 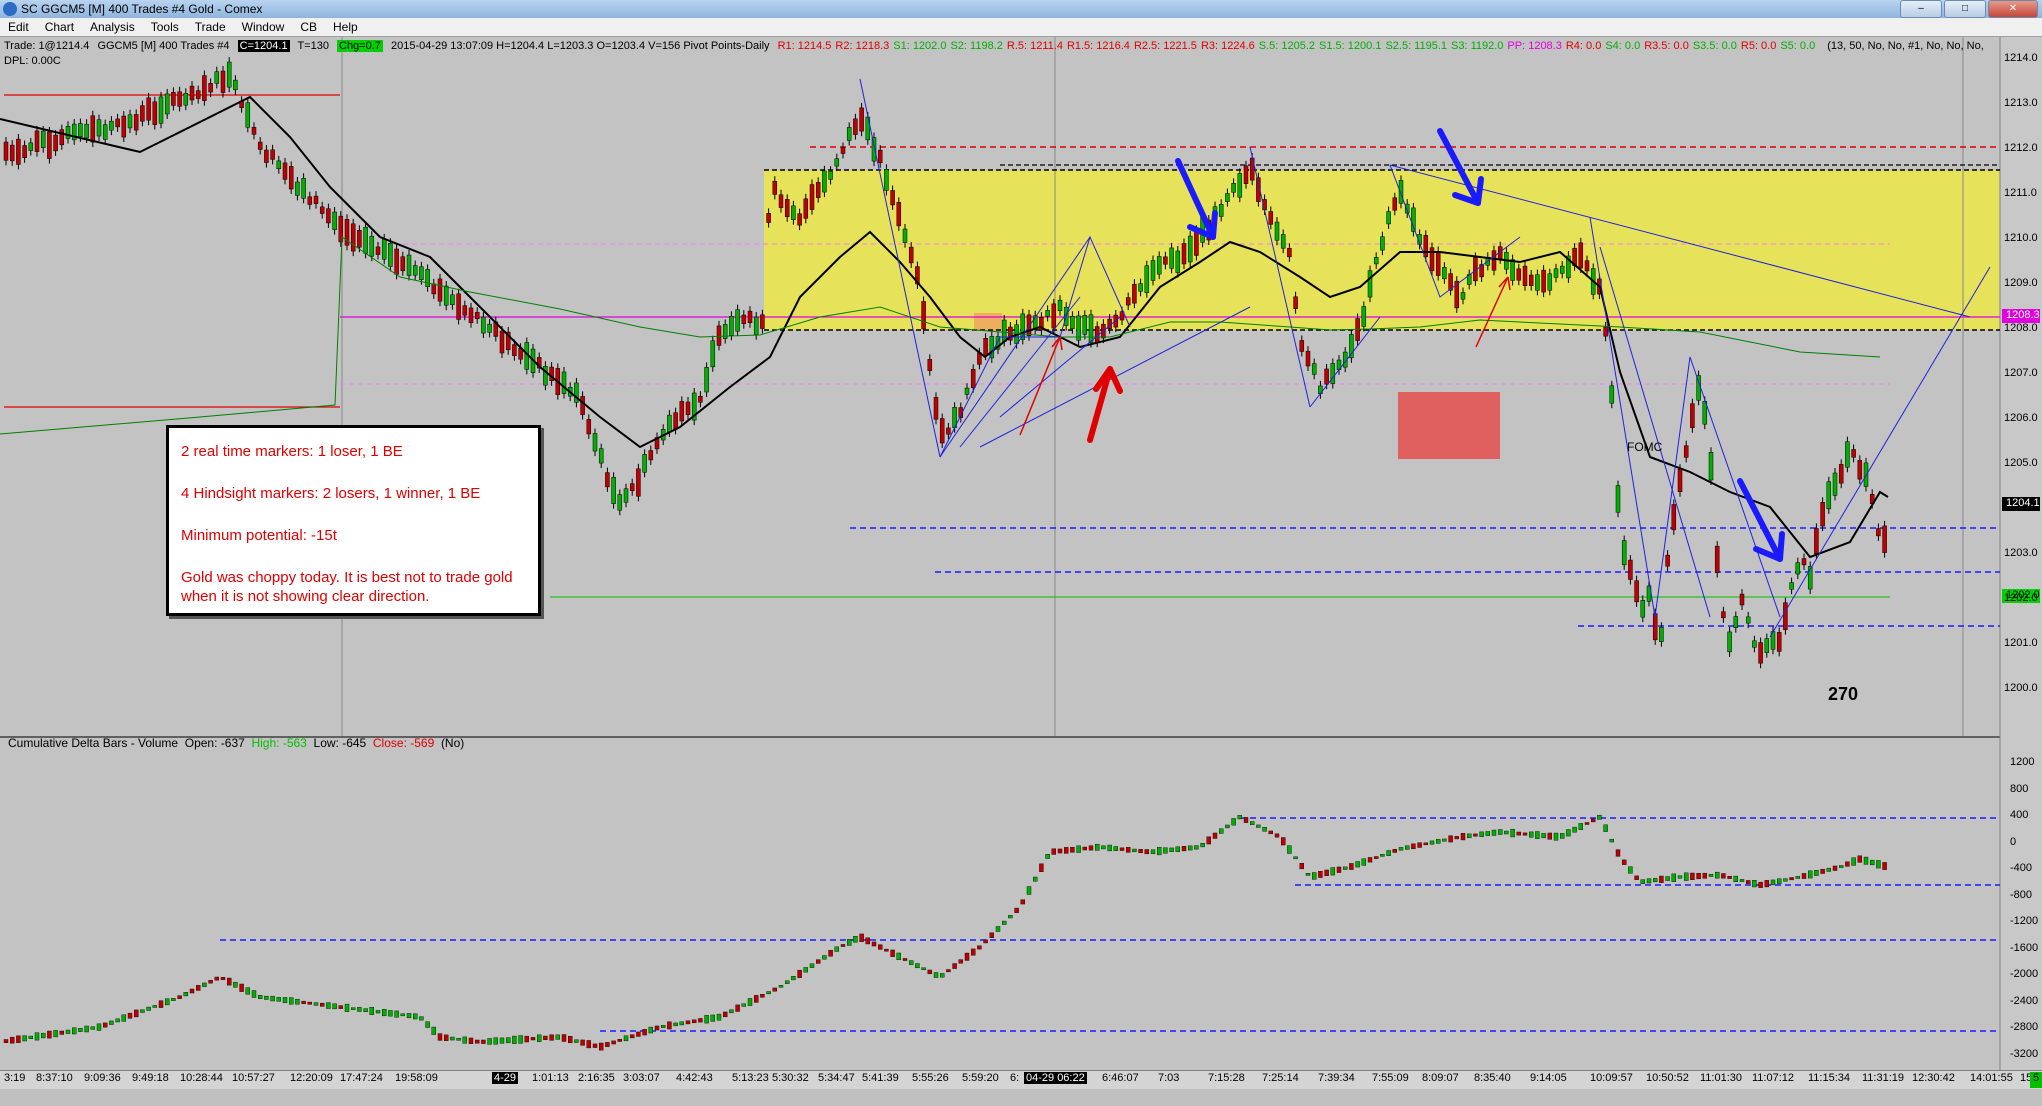 What do you see at coordinates (1623, 46) in the screenshot?
I see `pivot-value: S4: 0.0` at bounding box center [1623, 46].